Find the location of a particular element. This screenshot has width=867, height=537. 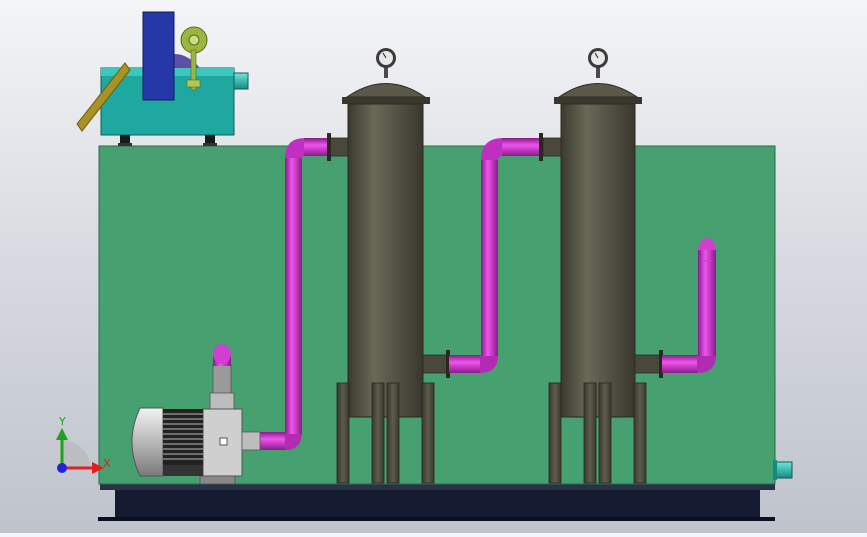

air-compressor is located at coordinates (162, 78).